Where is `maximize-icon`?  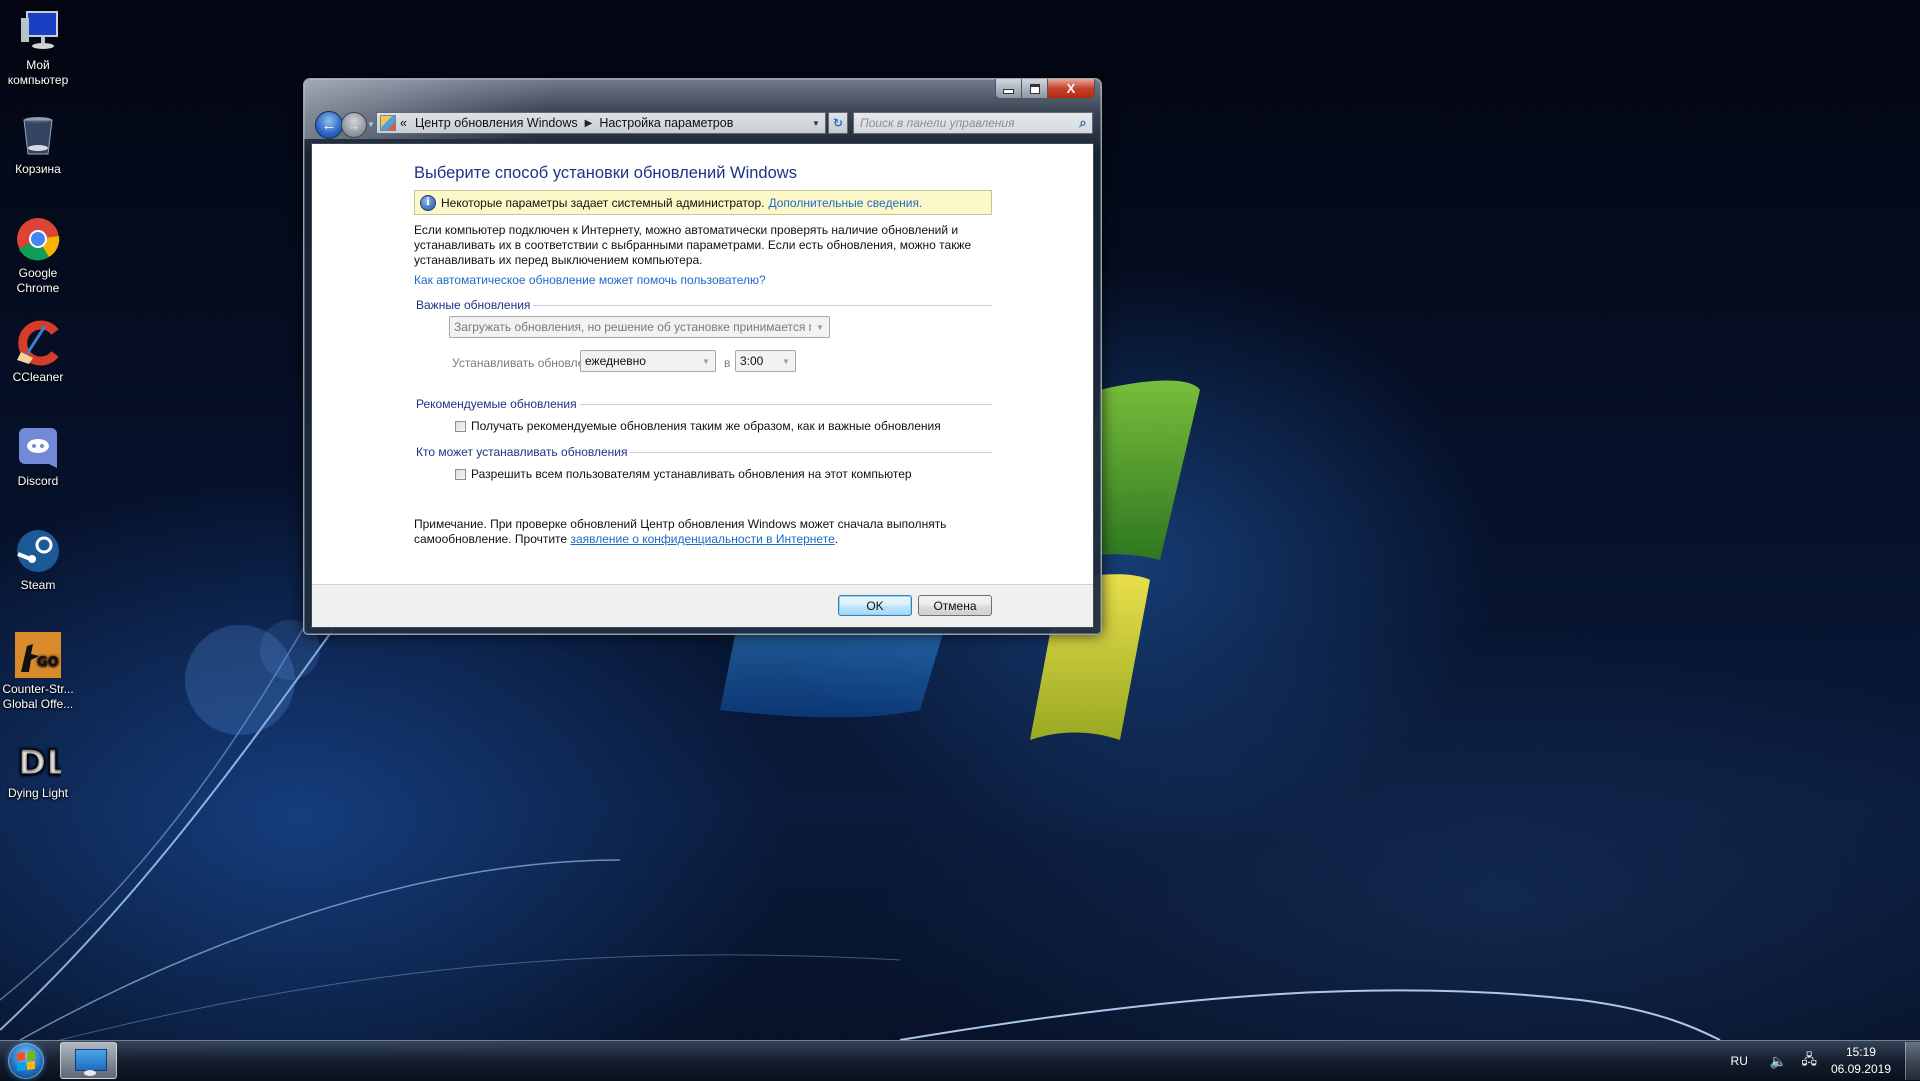 maximize-icon is located at coordinates (1034, 88).